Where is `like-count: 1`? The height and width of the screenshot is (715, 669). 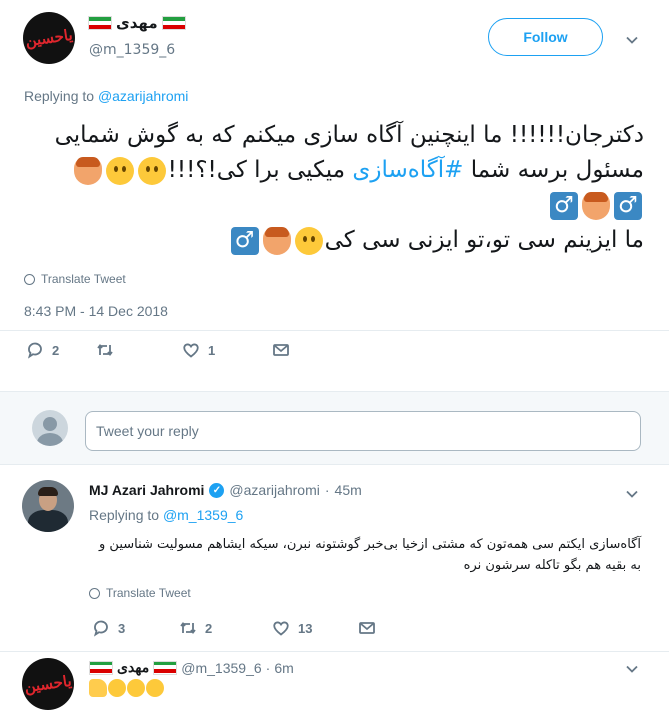 like-count: 1 is located at coordinates (212, 350).